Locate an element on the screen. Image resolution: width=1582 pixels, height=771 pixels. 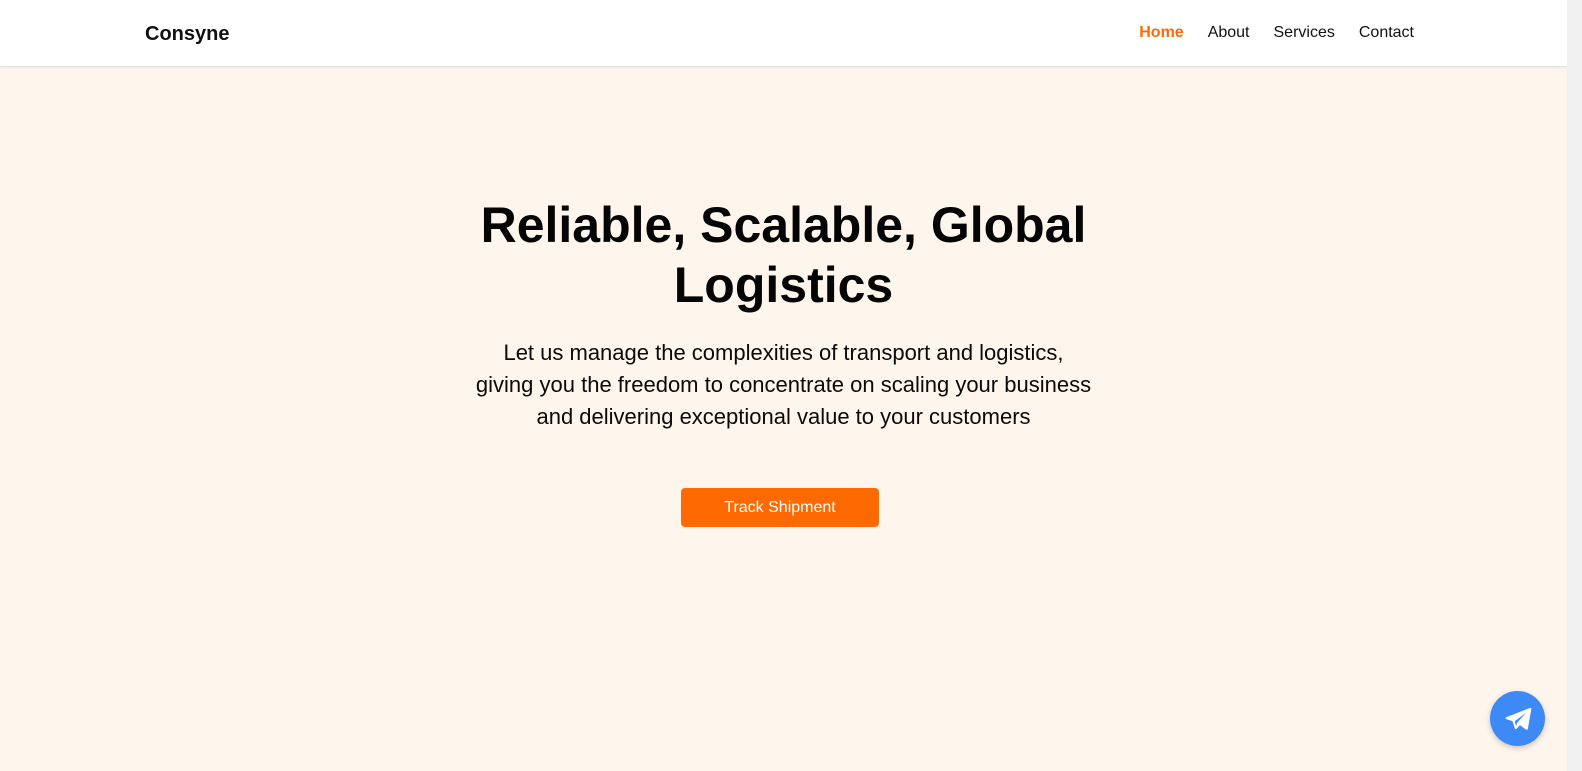
nav-link-services: Services is located at coordinates (1304, 32).